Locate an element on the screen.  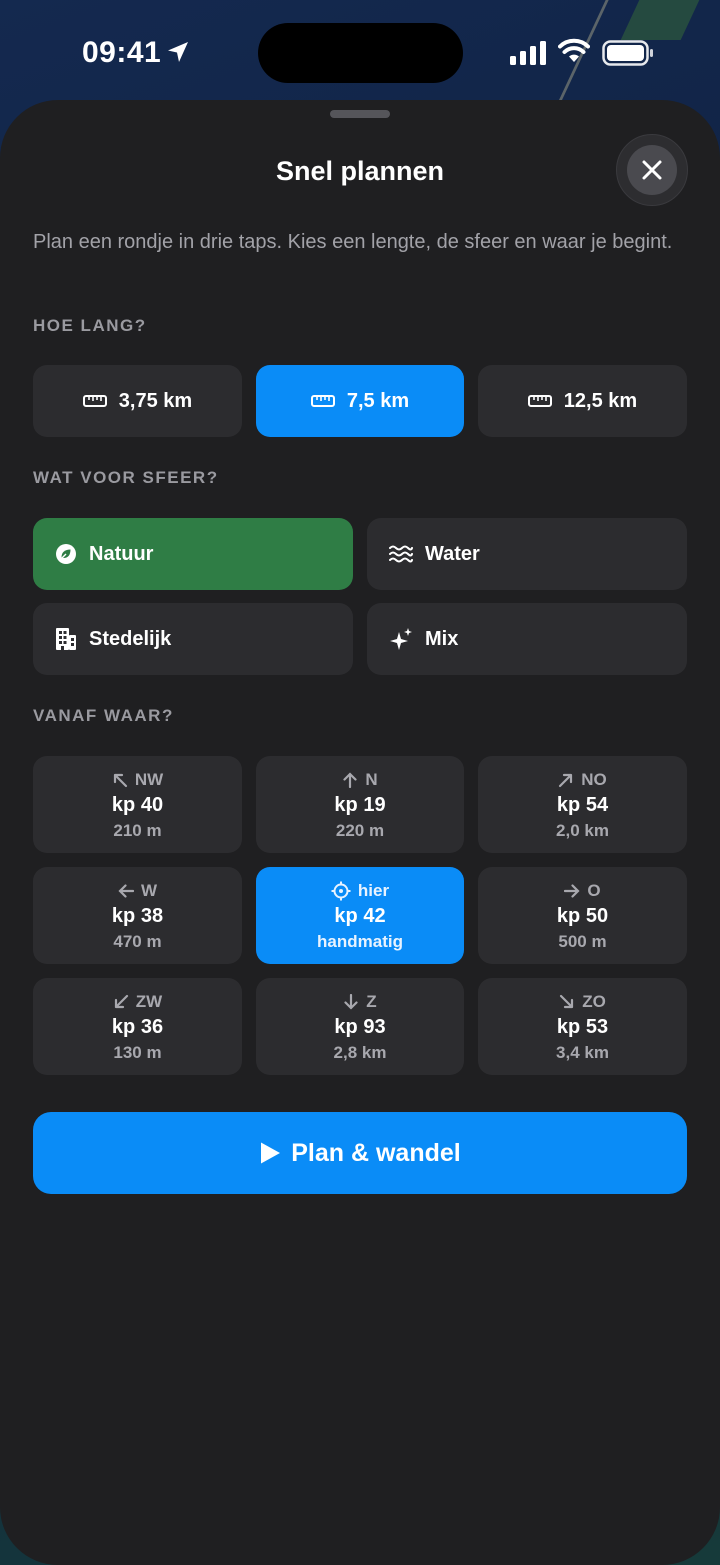
battery-icon is located at coordinates (627, 53).